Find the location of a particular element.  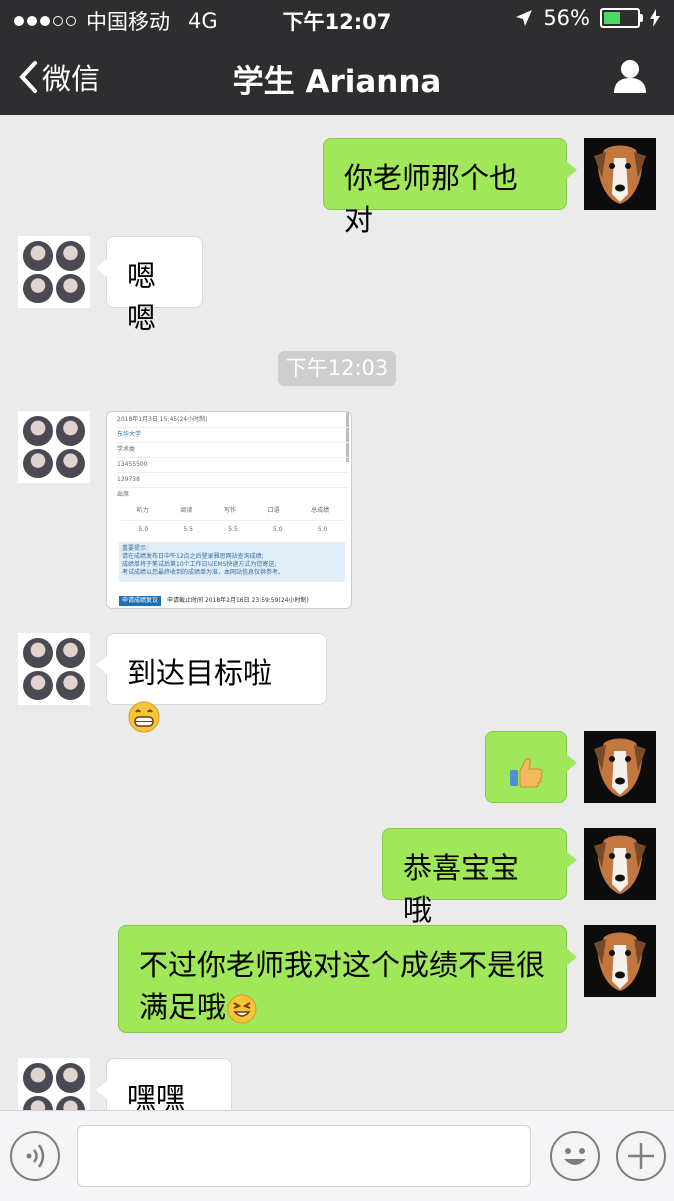

voice-input-button is located at coordinates (35, 1156).